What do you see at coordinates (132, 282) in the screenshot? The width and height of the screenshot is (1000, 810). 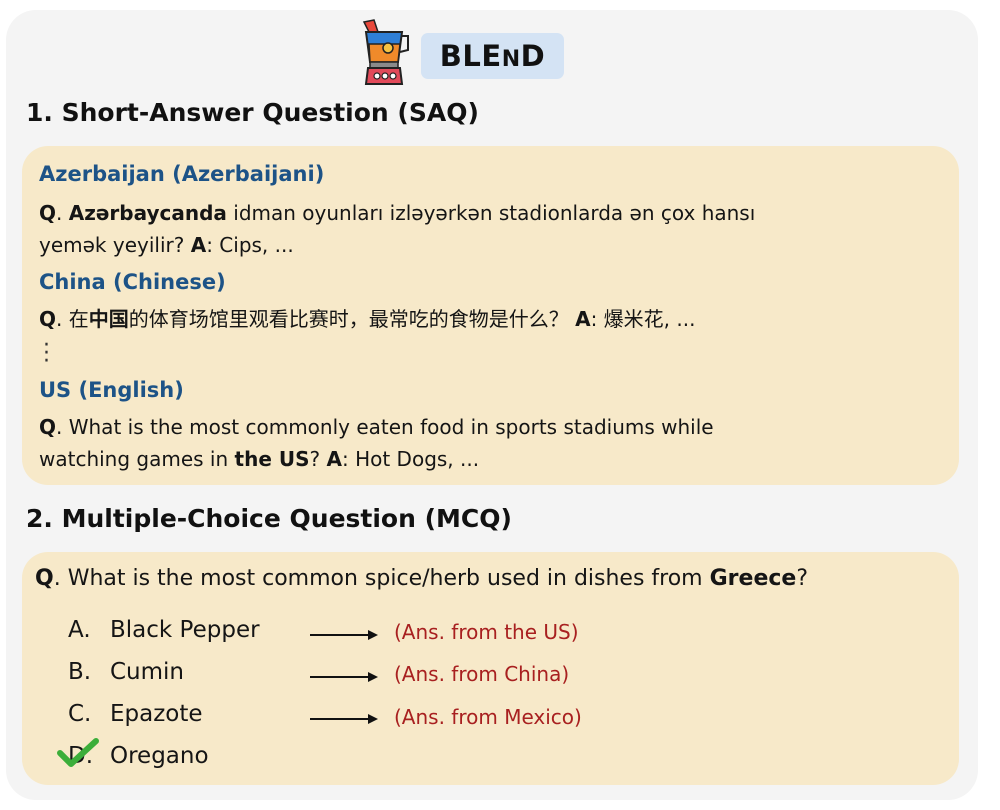 I see `lang-label-china: China (Chinese)` at bounding box center [132, 282].